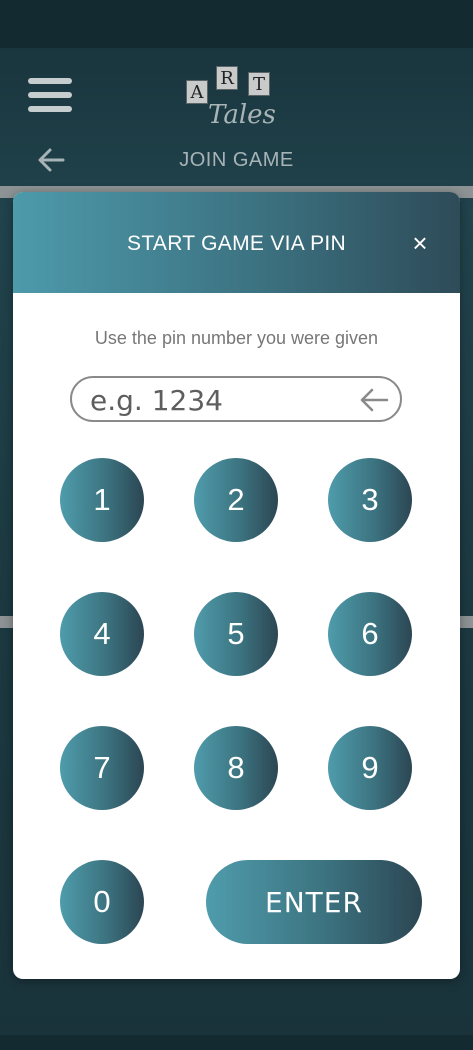 This screenshot has height=1050, width=473. What do you see at coordinates (242, 115) in the screenshot?
I see `logo-word: Tales` at bounding box center [242, 115].